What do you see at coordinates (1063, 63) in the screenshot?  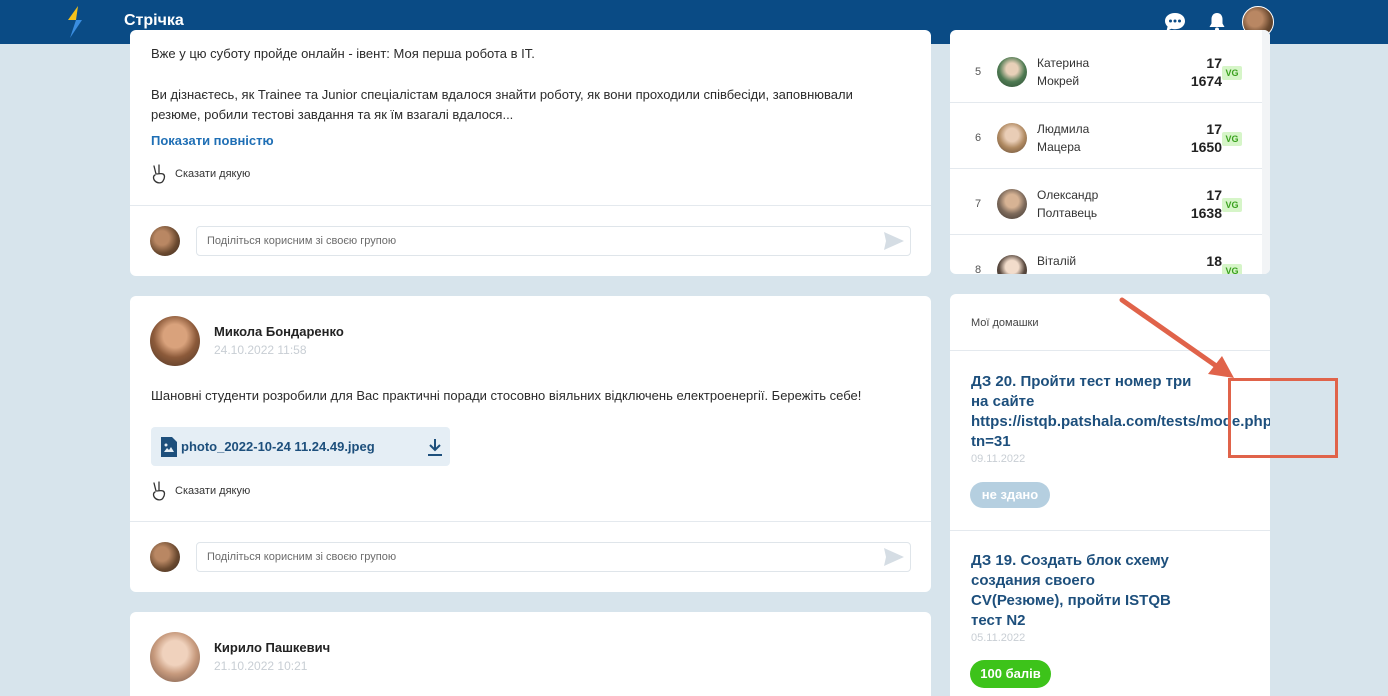 I see `student-first-name: Катерина` at bounding box center [1063, 63].